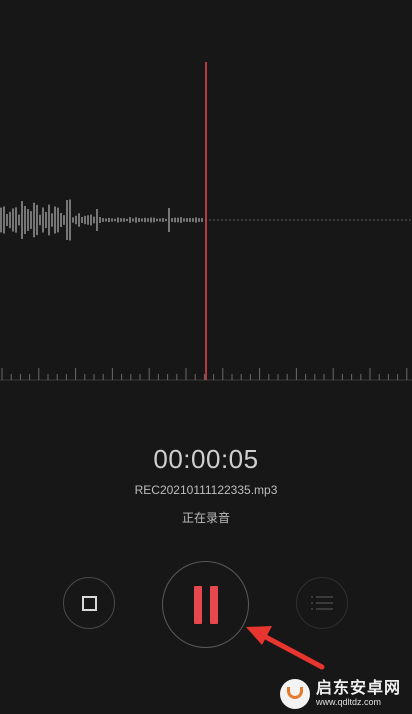  Describe the element at coordinates (213, 604) in the screenshot. I see `pause-icon-bar` at that location.